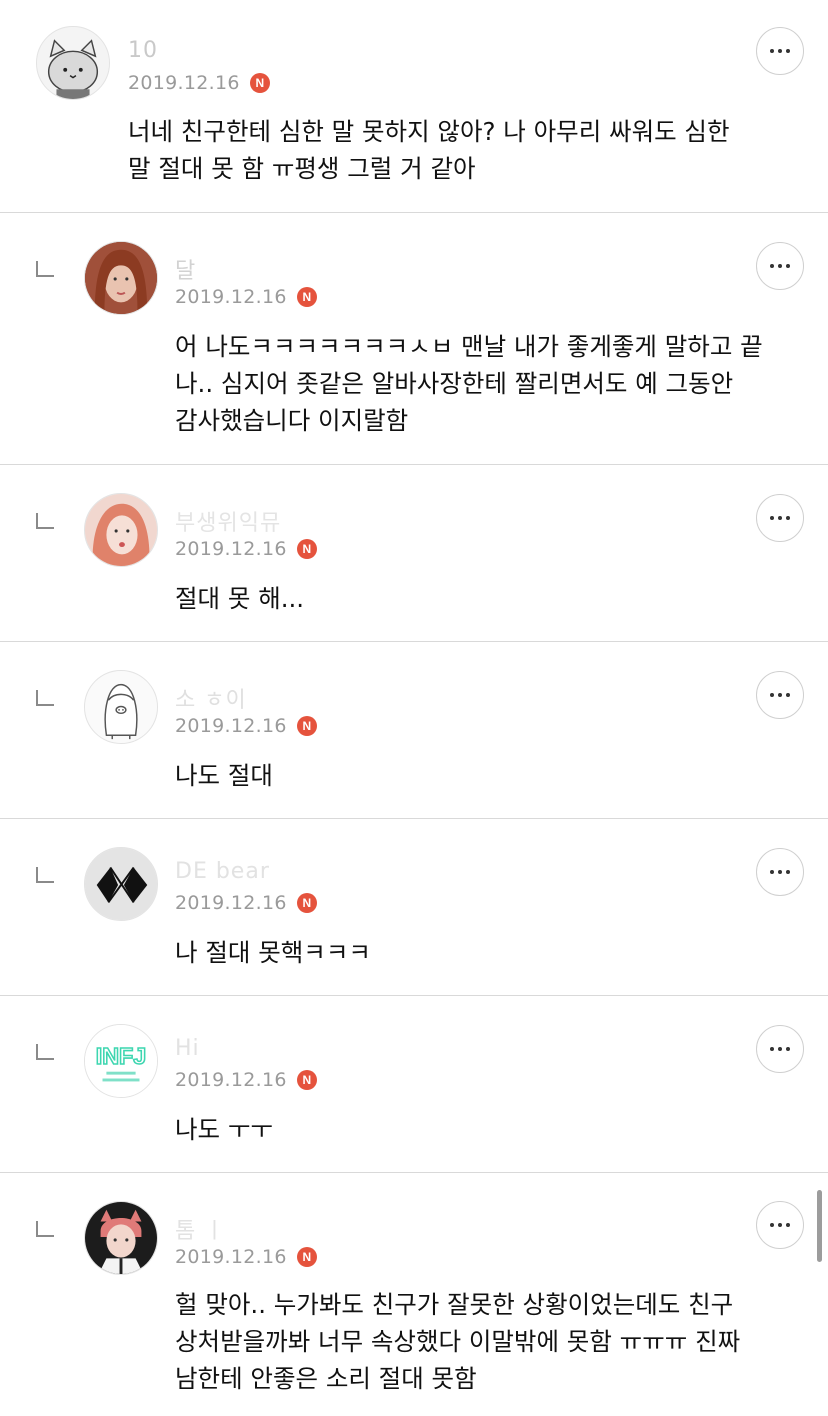 The width and height of the screenshot is (828, 1416). I want to click on reply-item: 소 ㅎ이 2019.12.16 N 나도 절대, so click(414, 730).